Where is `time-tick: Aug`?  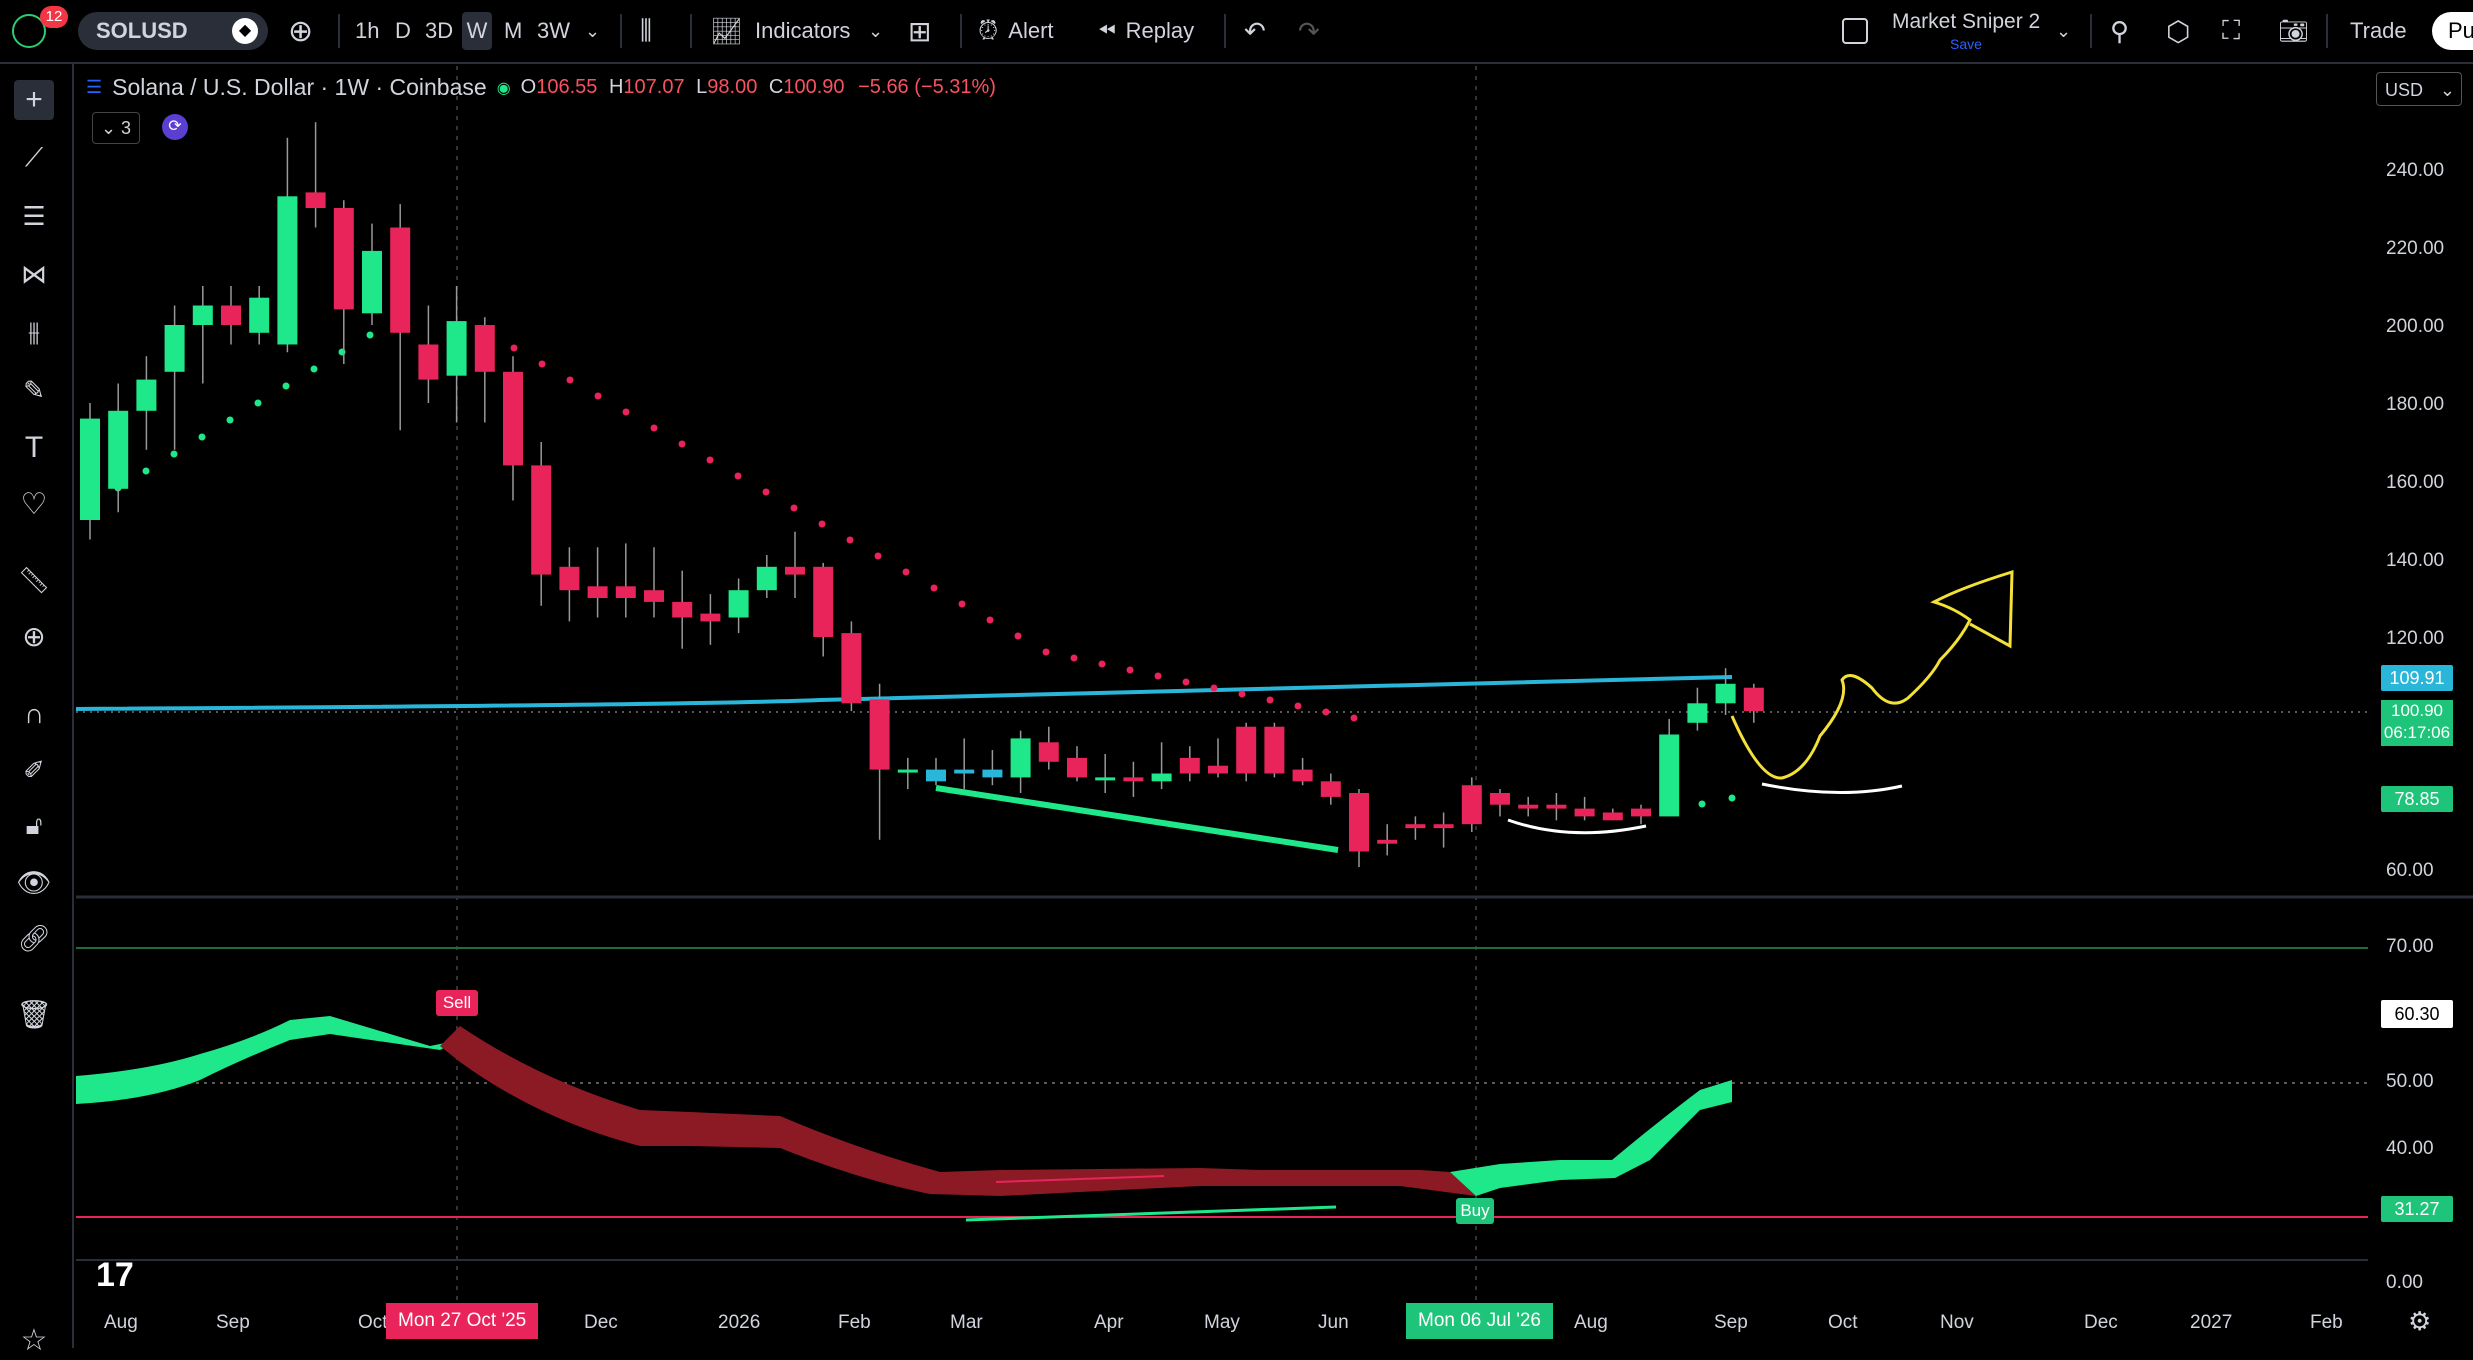
time-tick: Aug is located at coordinates (121, 1322).